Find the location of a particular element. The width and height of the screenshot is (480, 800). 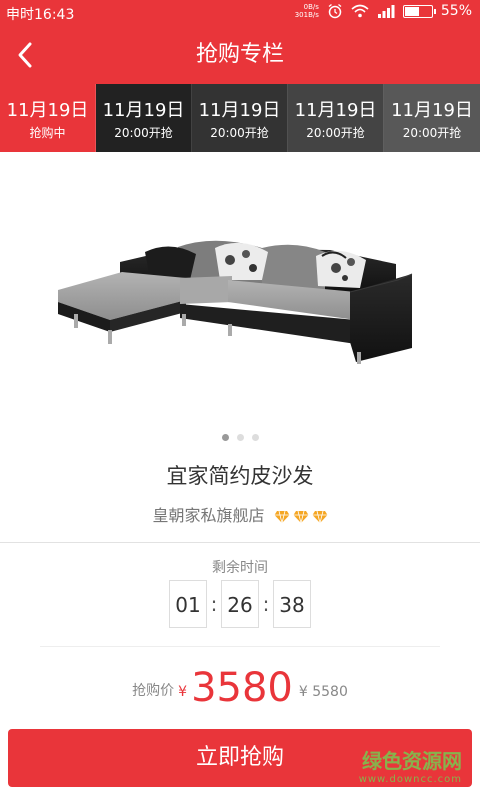

currency-symbol: ¥ is located at coordinates (183, 692).